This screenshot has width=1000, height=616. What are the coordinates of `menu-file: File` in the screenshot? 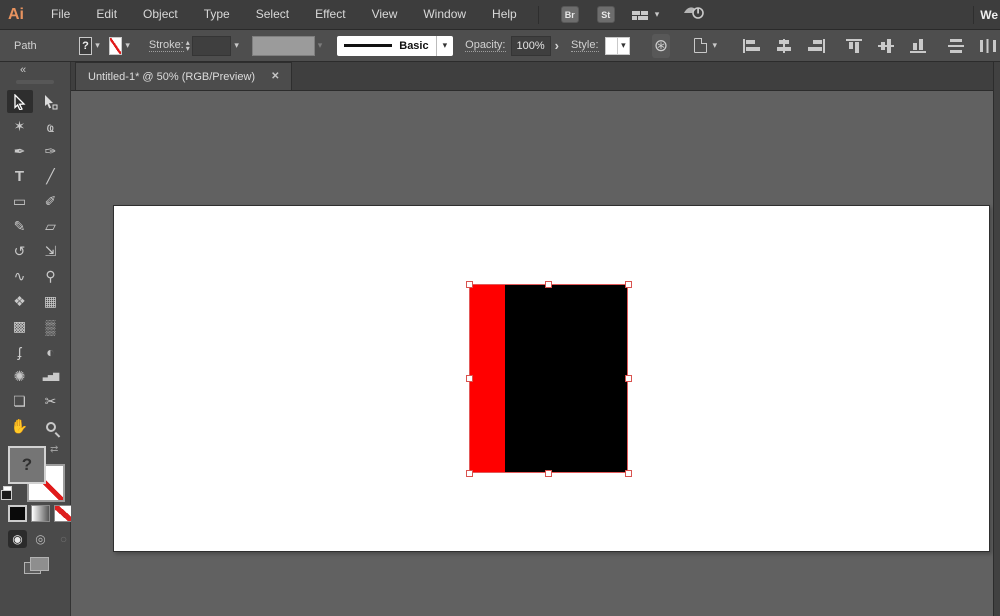 It's located at (60, 14).